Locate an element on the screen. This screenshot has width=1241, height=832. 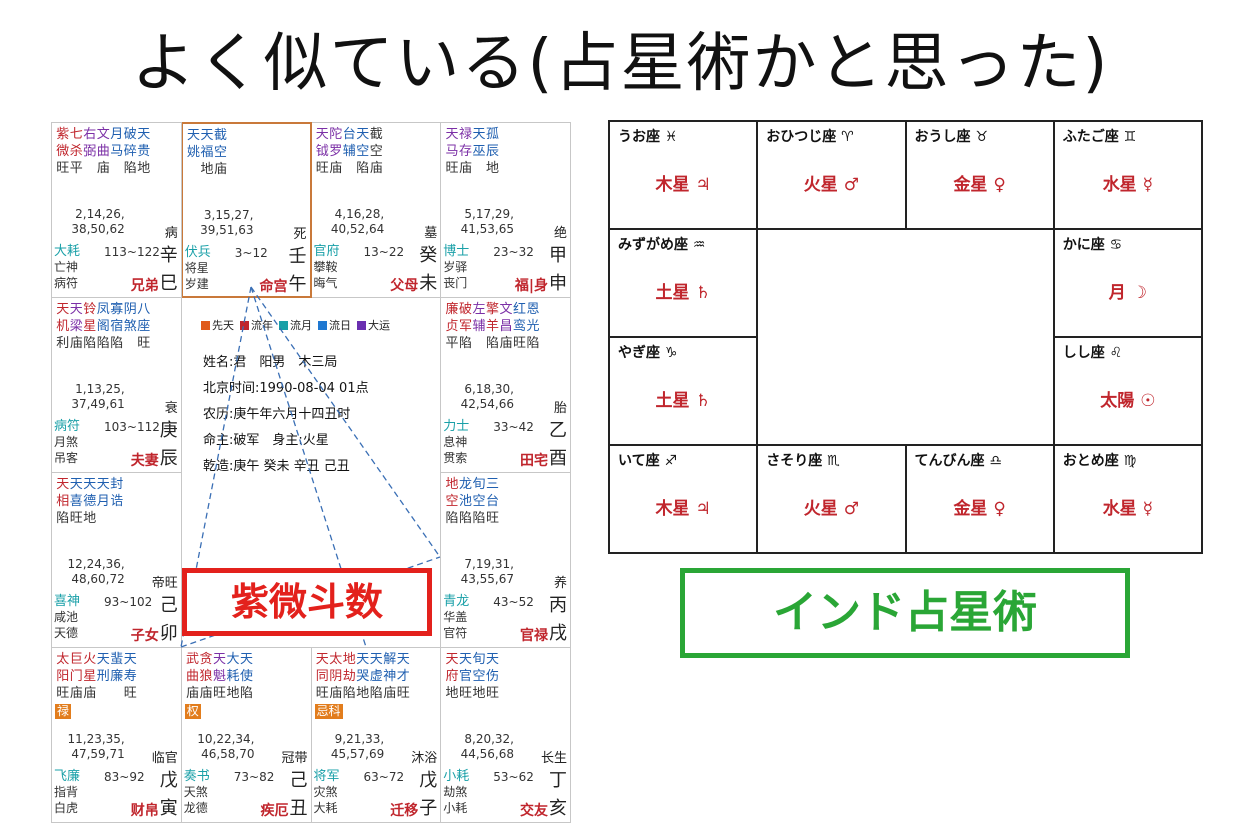
ziwei-label: 紫微斗数 is located at coordinates (307, 602).